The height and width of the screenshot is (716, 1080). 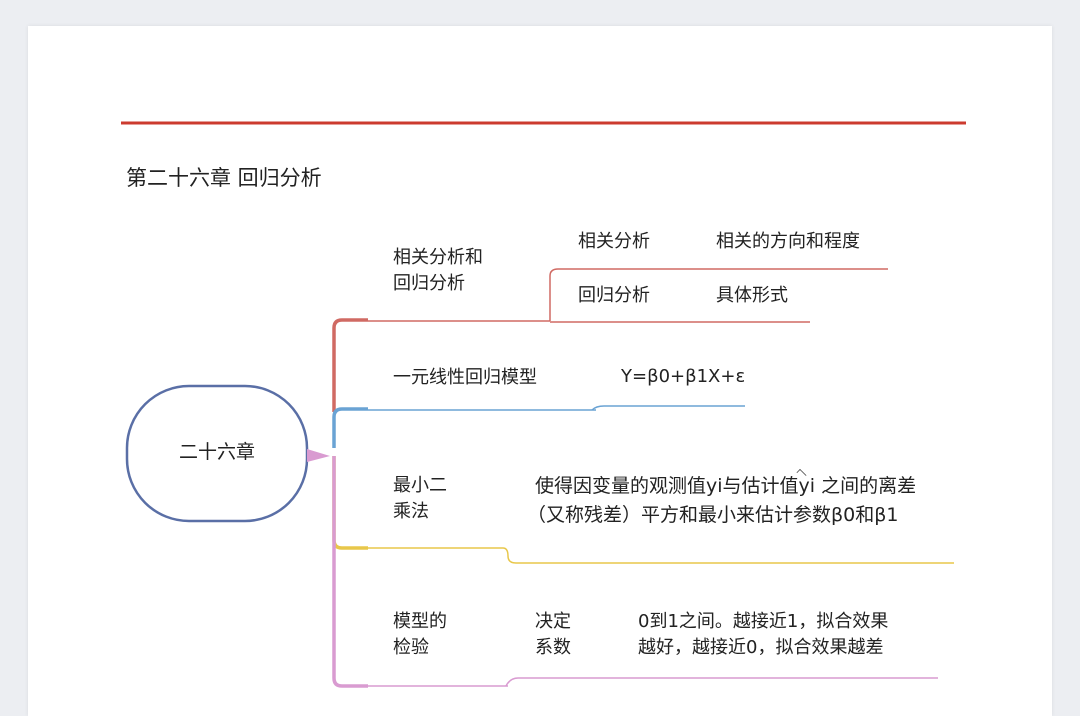 What do you see at coordinates (807, 486) in the screenshot?
I see `estimated-value-yi-hat: yi` at bounding box center [807, 486].